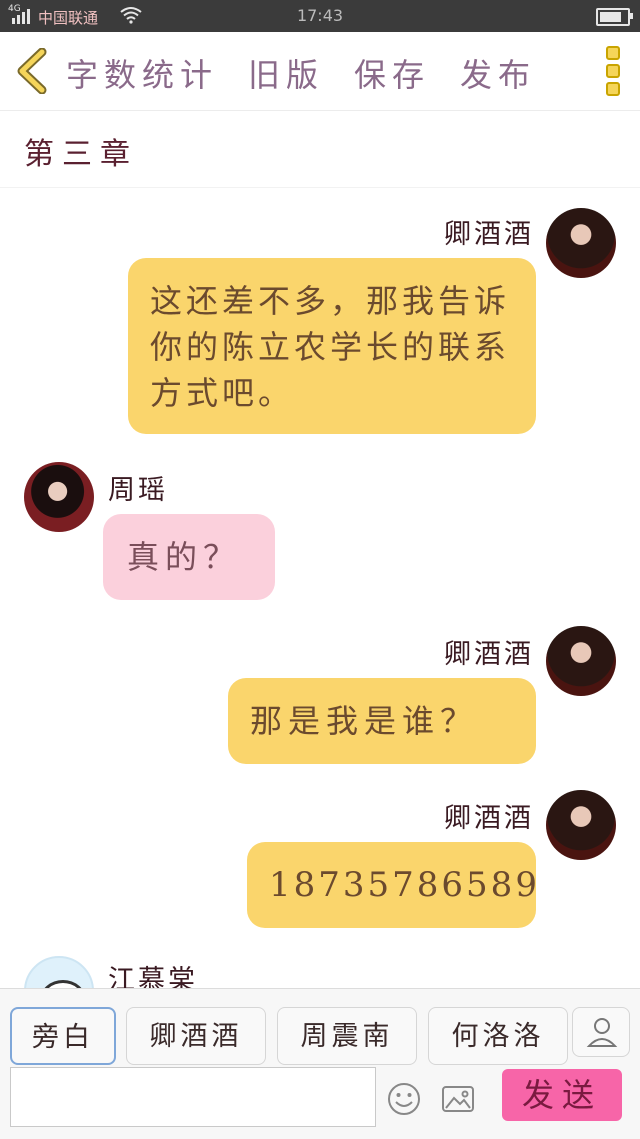 The height and width of the screenshot is (1139, 640). I want to click on word-count-button: 字数统计, so click(142, 73).